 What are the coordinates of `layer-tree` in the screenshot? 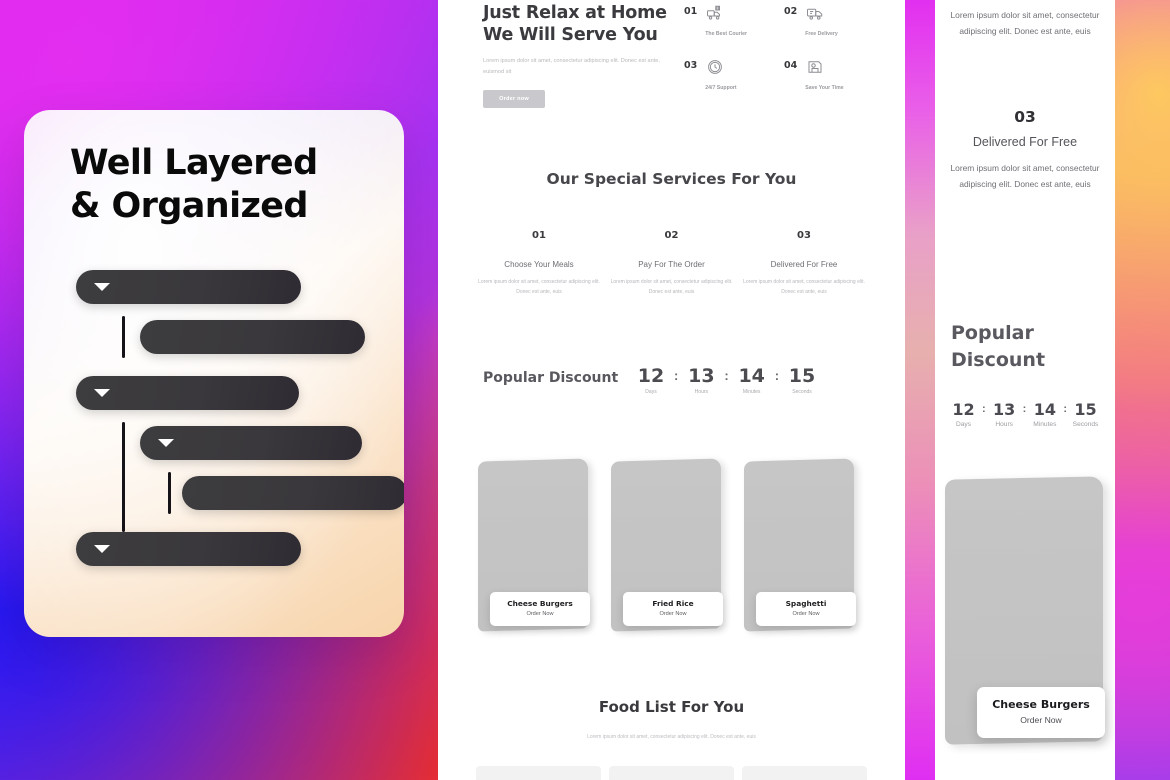 It's located at (214, 426).